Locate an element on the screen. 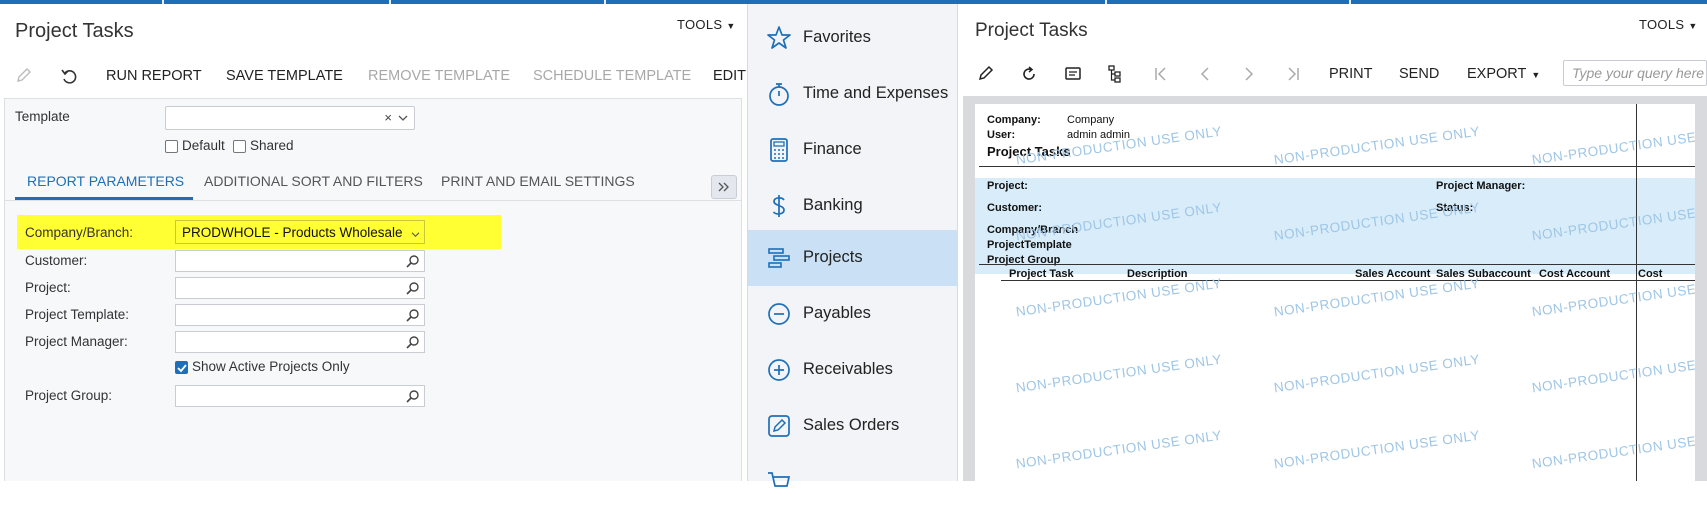 This screenshot has width=1707, height=510. checkmark-icon is located at coordinates (182, 368).